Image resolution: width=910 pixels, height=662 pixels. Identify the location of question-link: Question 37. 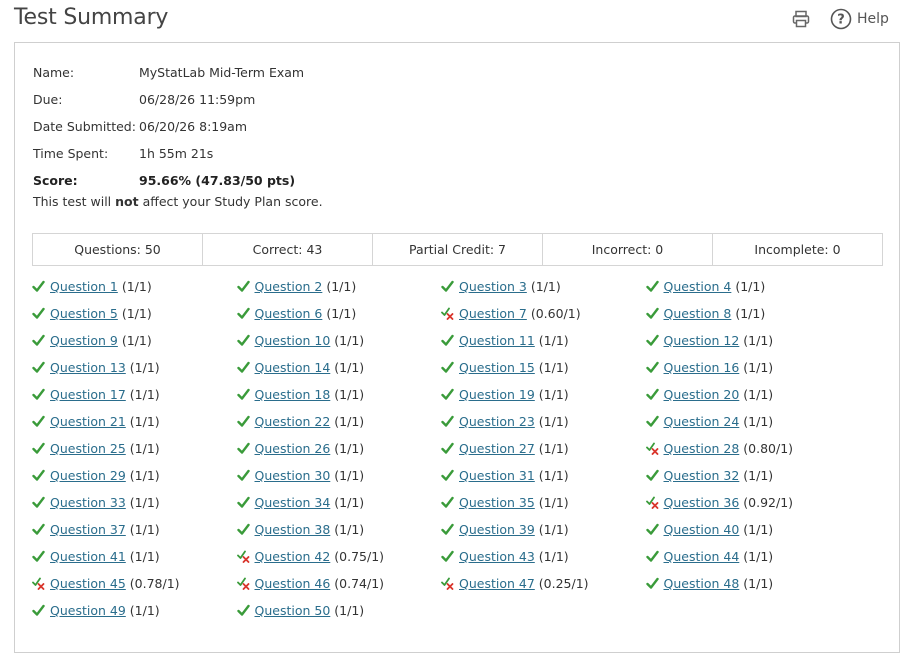
(88, 529).